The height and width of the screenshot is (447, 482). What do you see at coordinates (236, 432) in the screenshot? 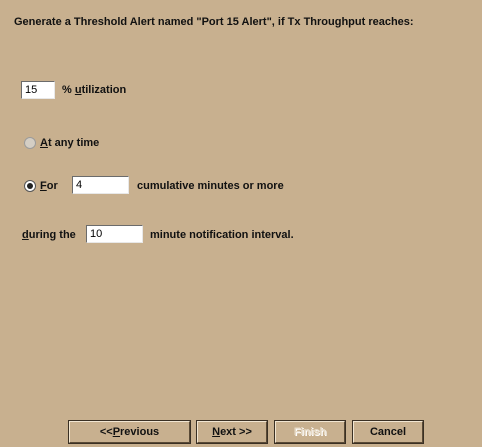
I see `next-rest: ext >>` at bounding box center [236, 432].